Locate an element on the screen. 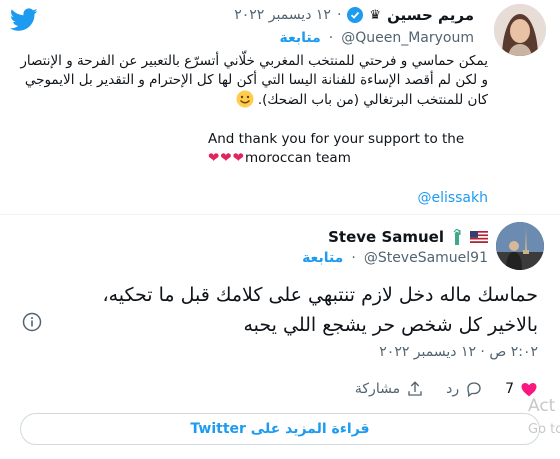 The image size is (560, 459). smile-emoji-icon is located at coordinates (245, 99).